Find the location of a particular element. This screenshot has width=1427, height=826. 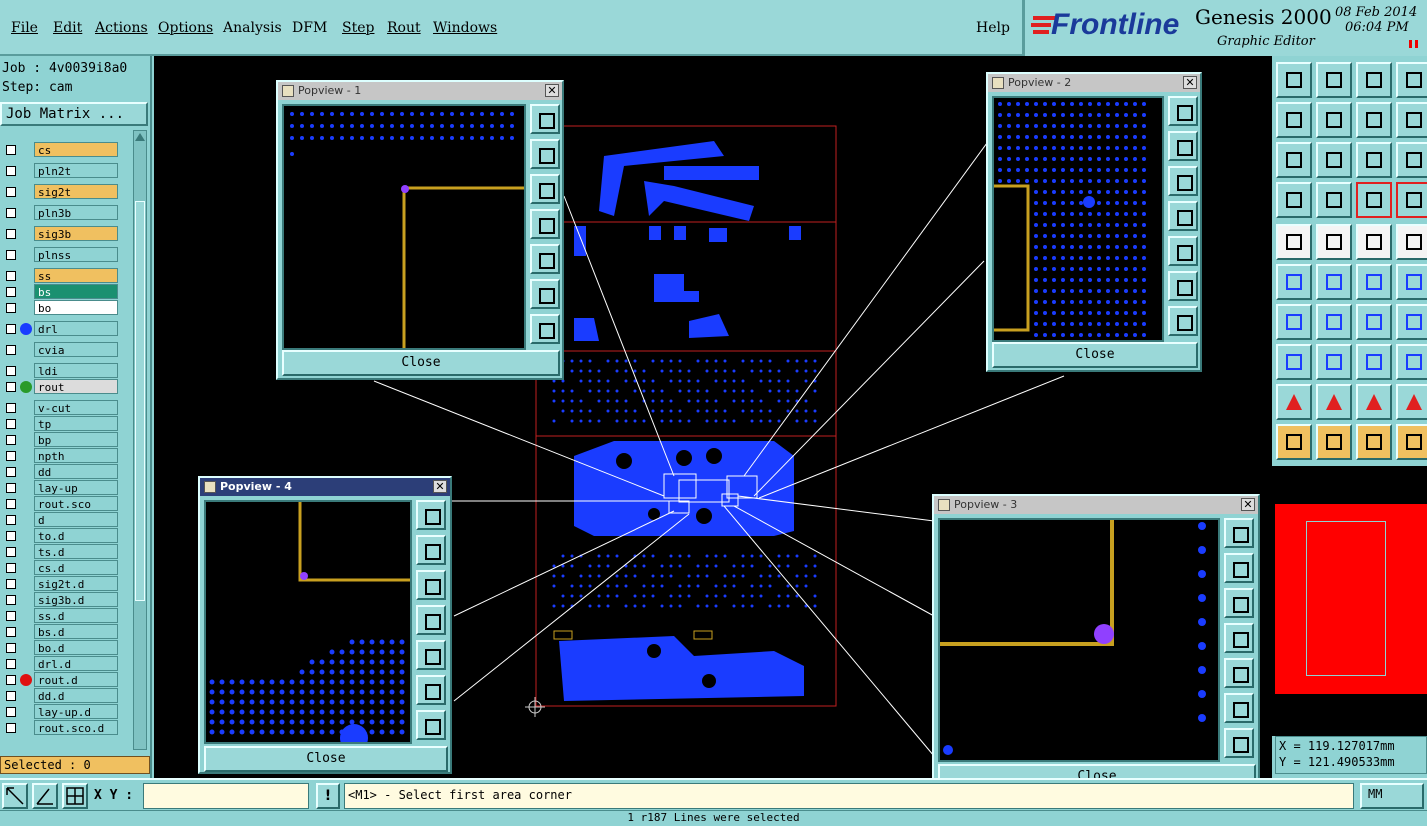

undo-tool is located at coordinates (1374, 120).